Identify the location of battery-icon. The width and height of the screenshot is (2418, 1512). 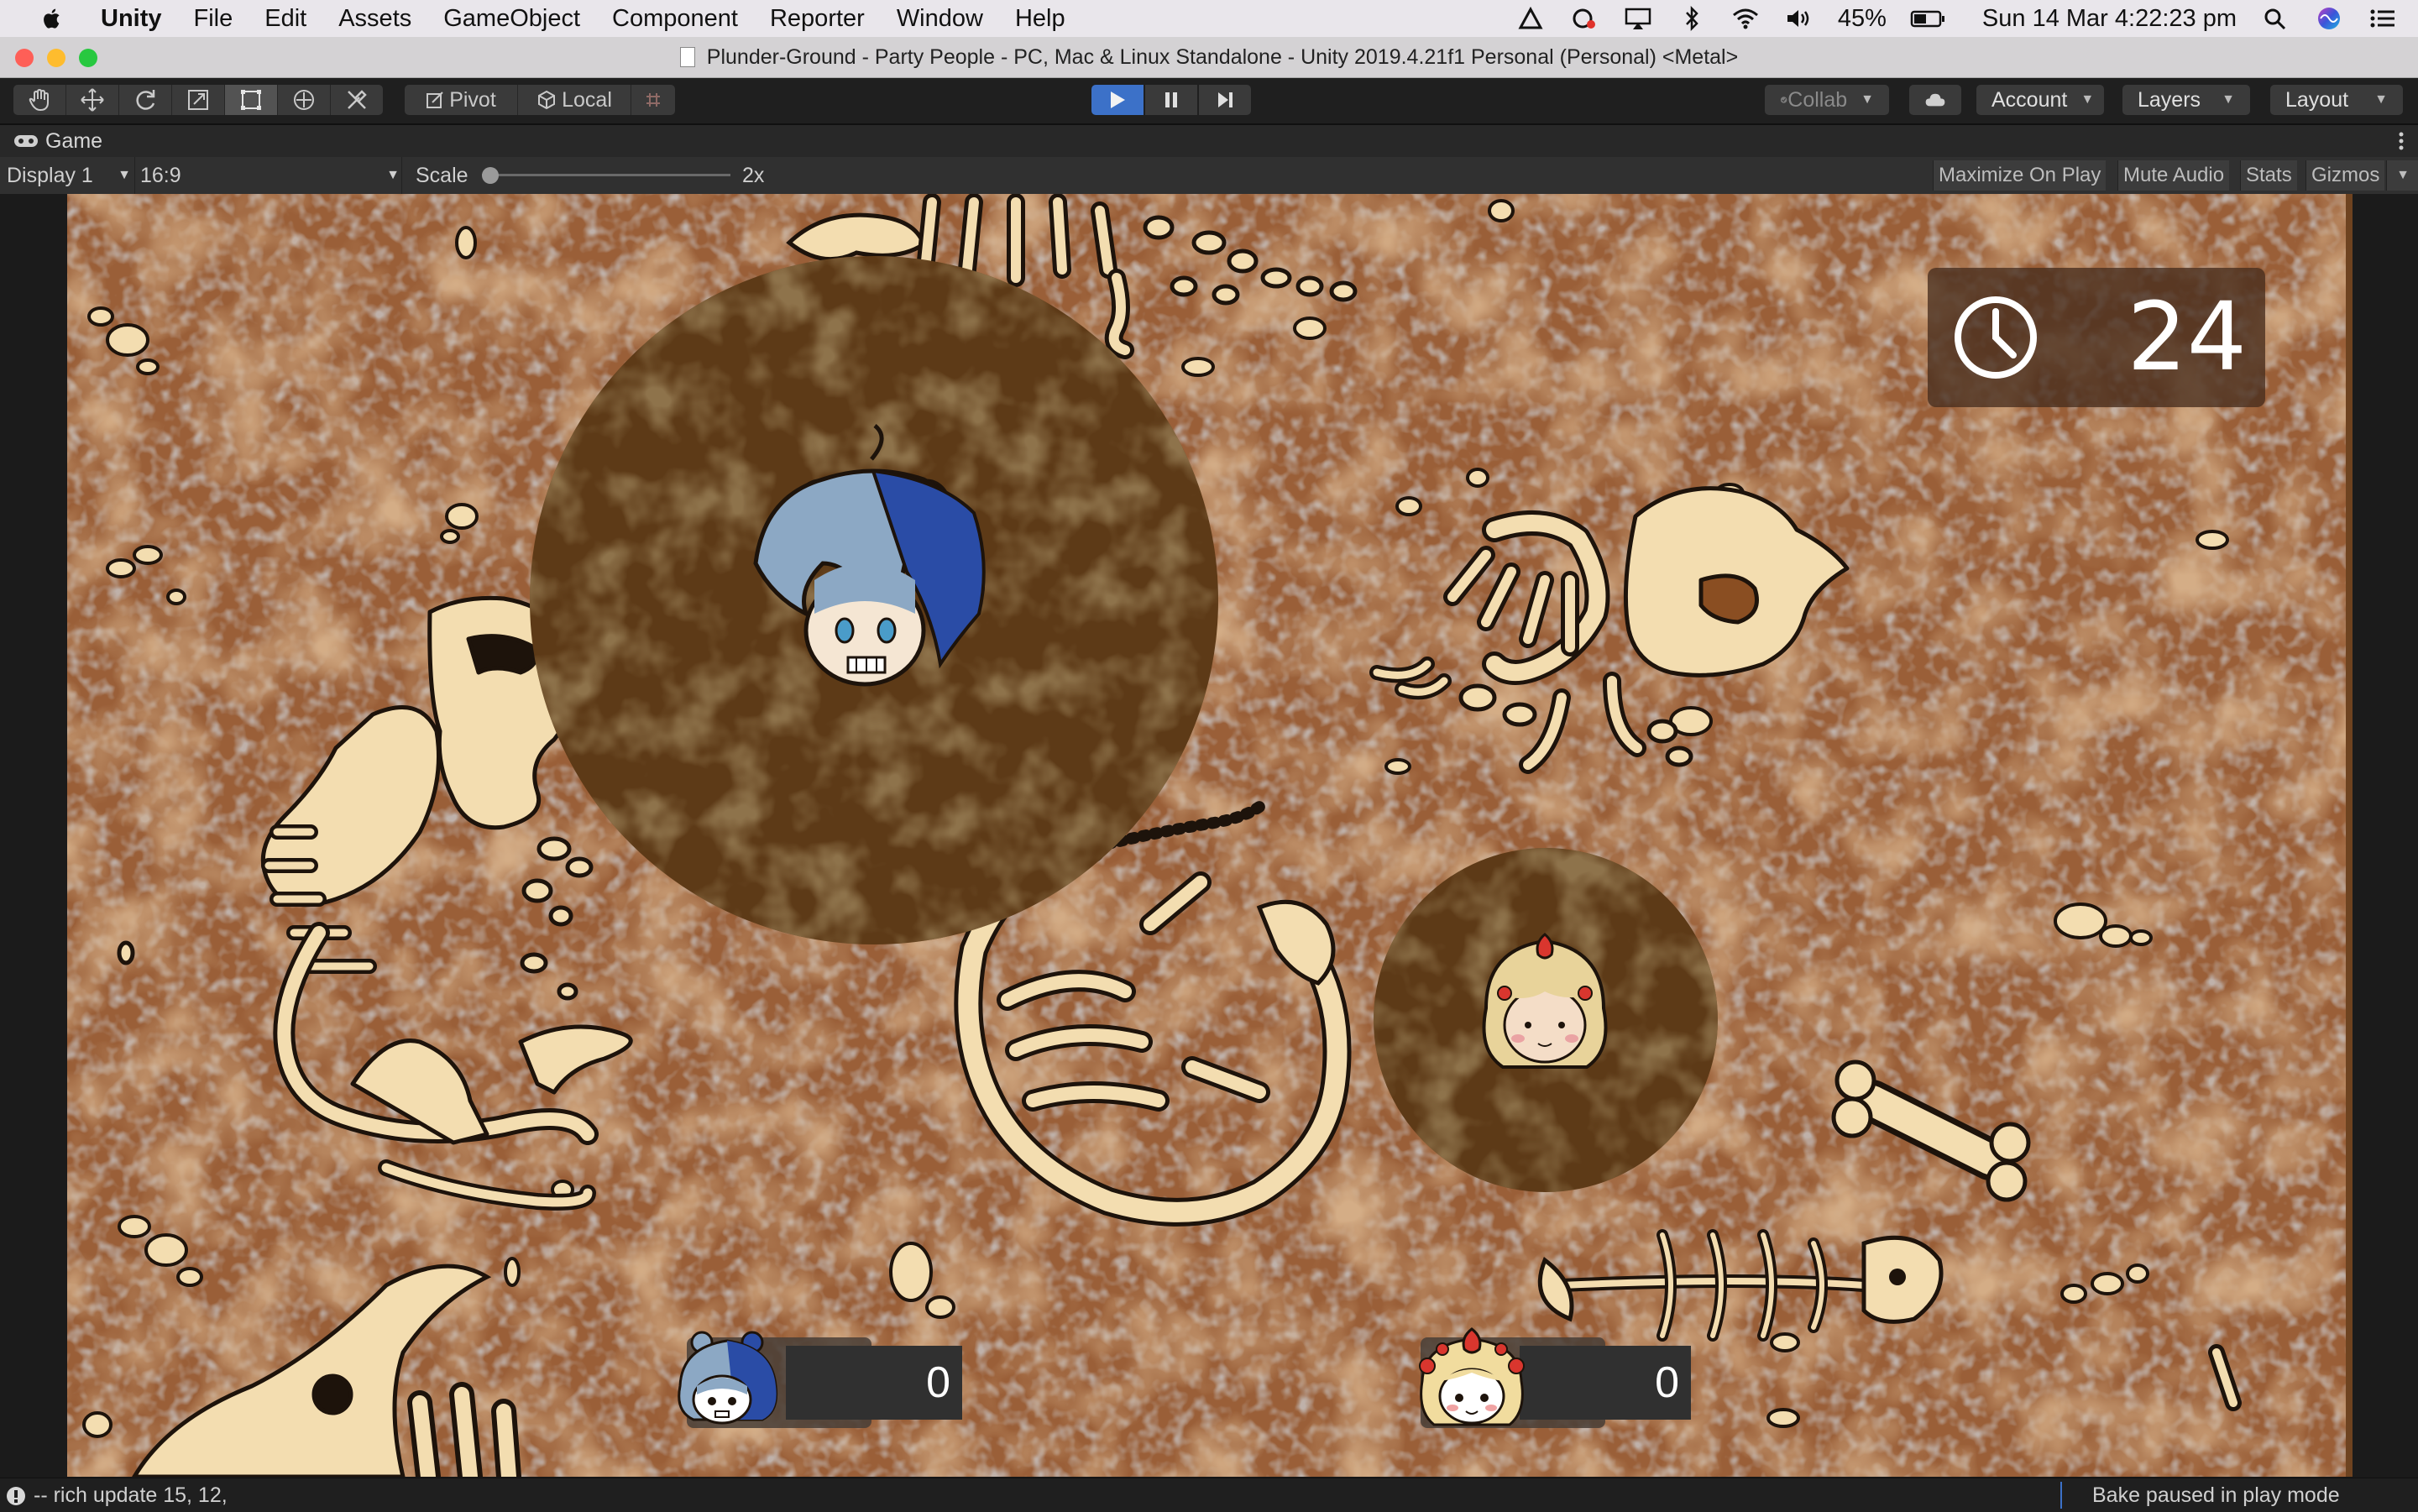
(1928, 18).